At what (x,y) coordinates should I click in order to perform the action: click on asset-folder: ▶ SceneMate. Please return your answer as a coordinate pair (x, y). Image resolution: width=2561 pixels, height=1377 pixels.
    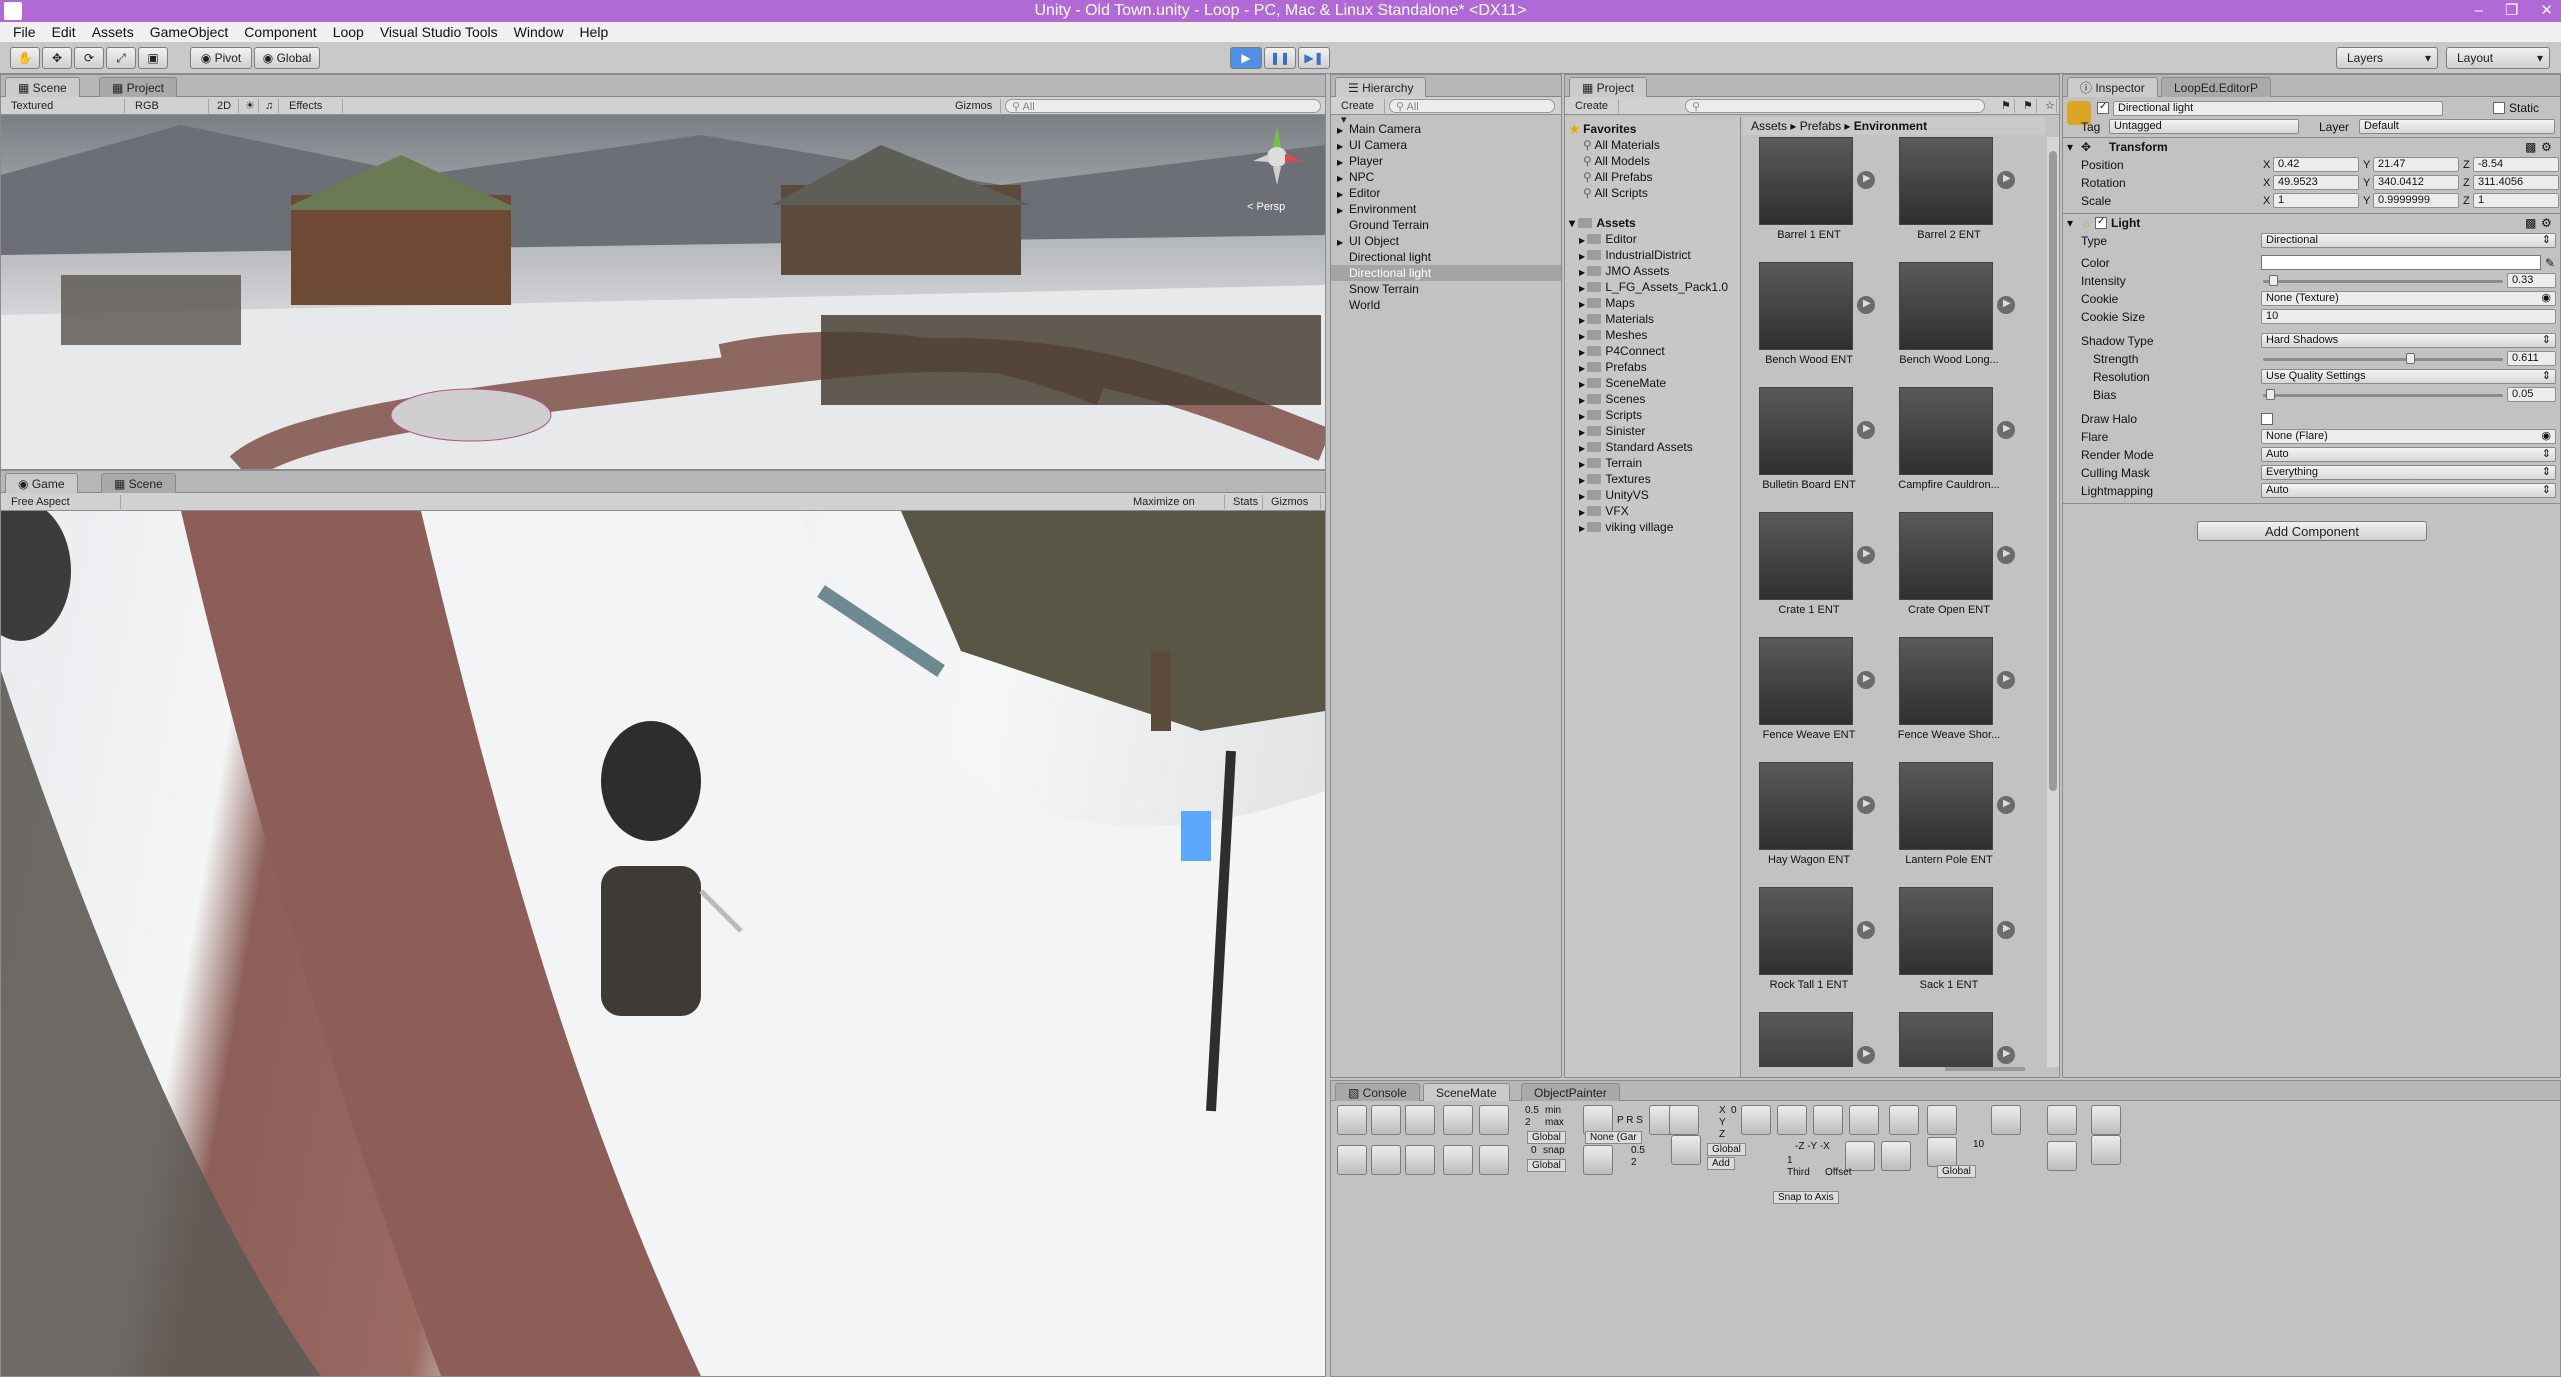
    Looking at the image, I should click on (1622, 383).